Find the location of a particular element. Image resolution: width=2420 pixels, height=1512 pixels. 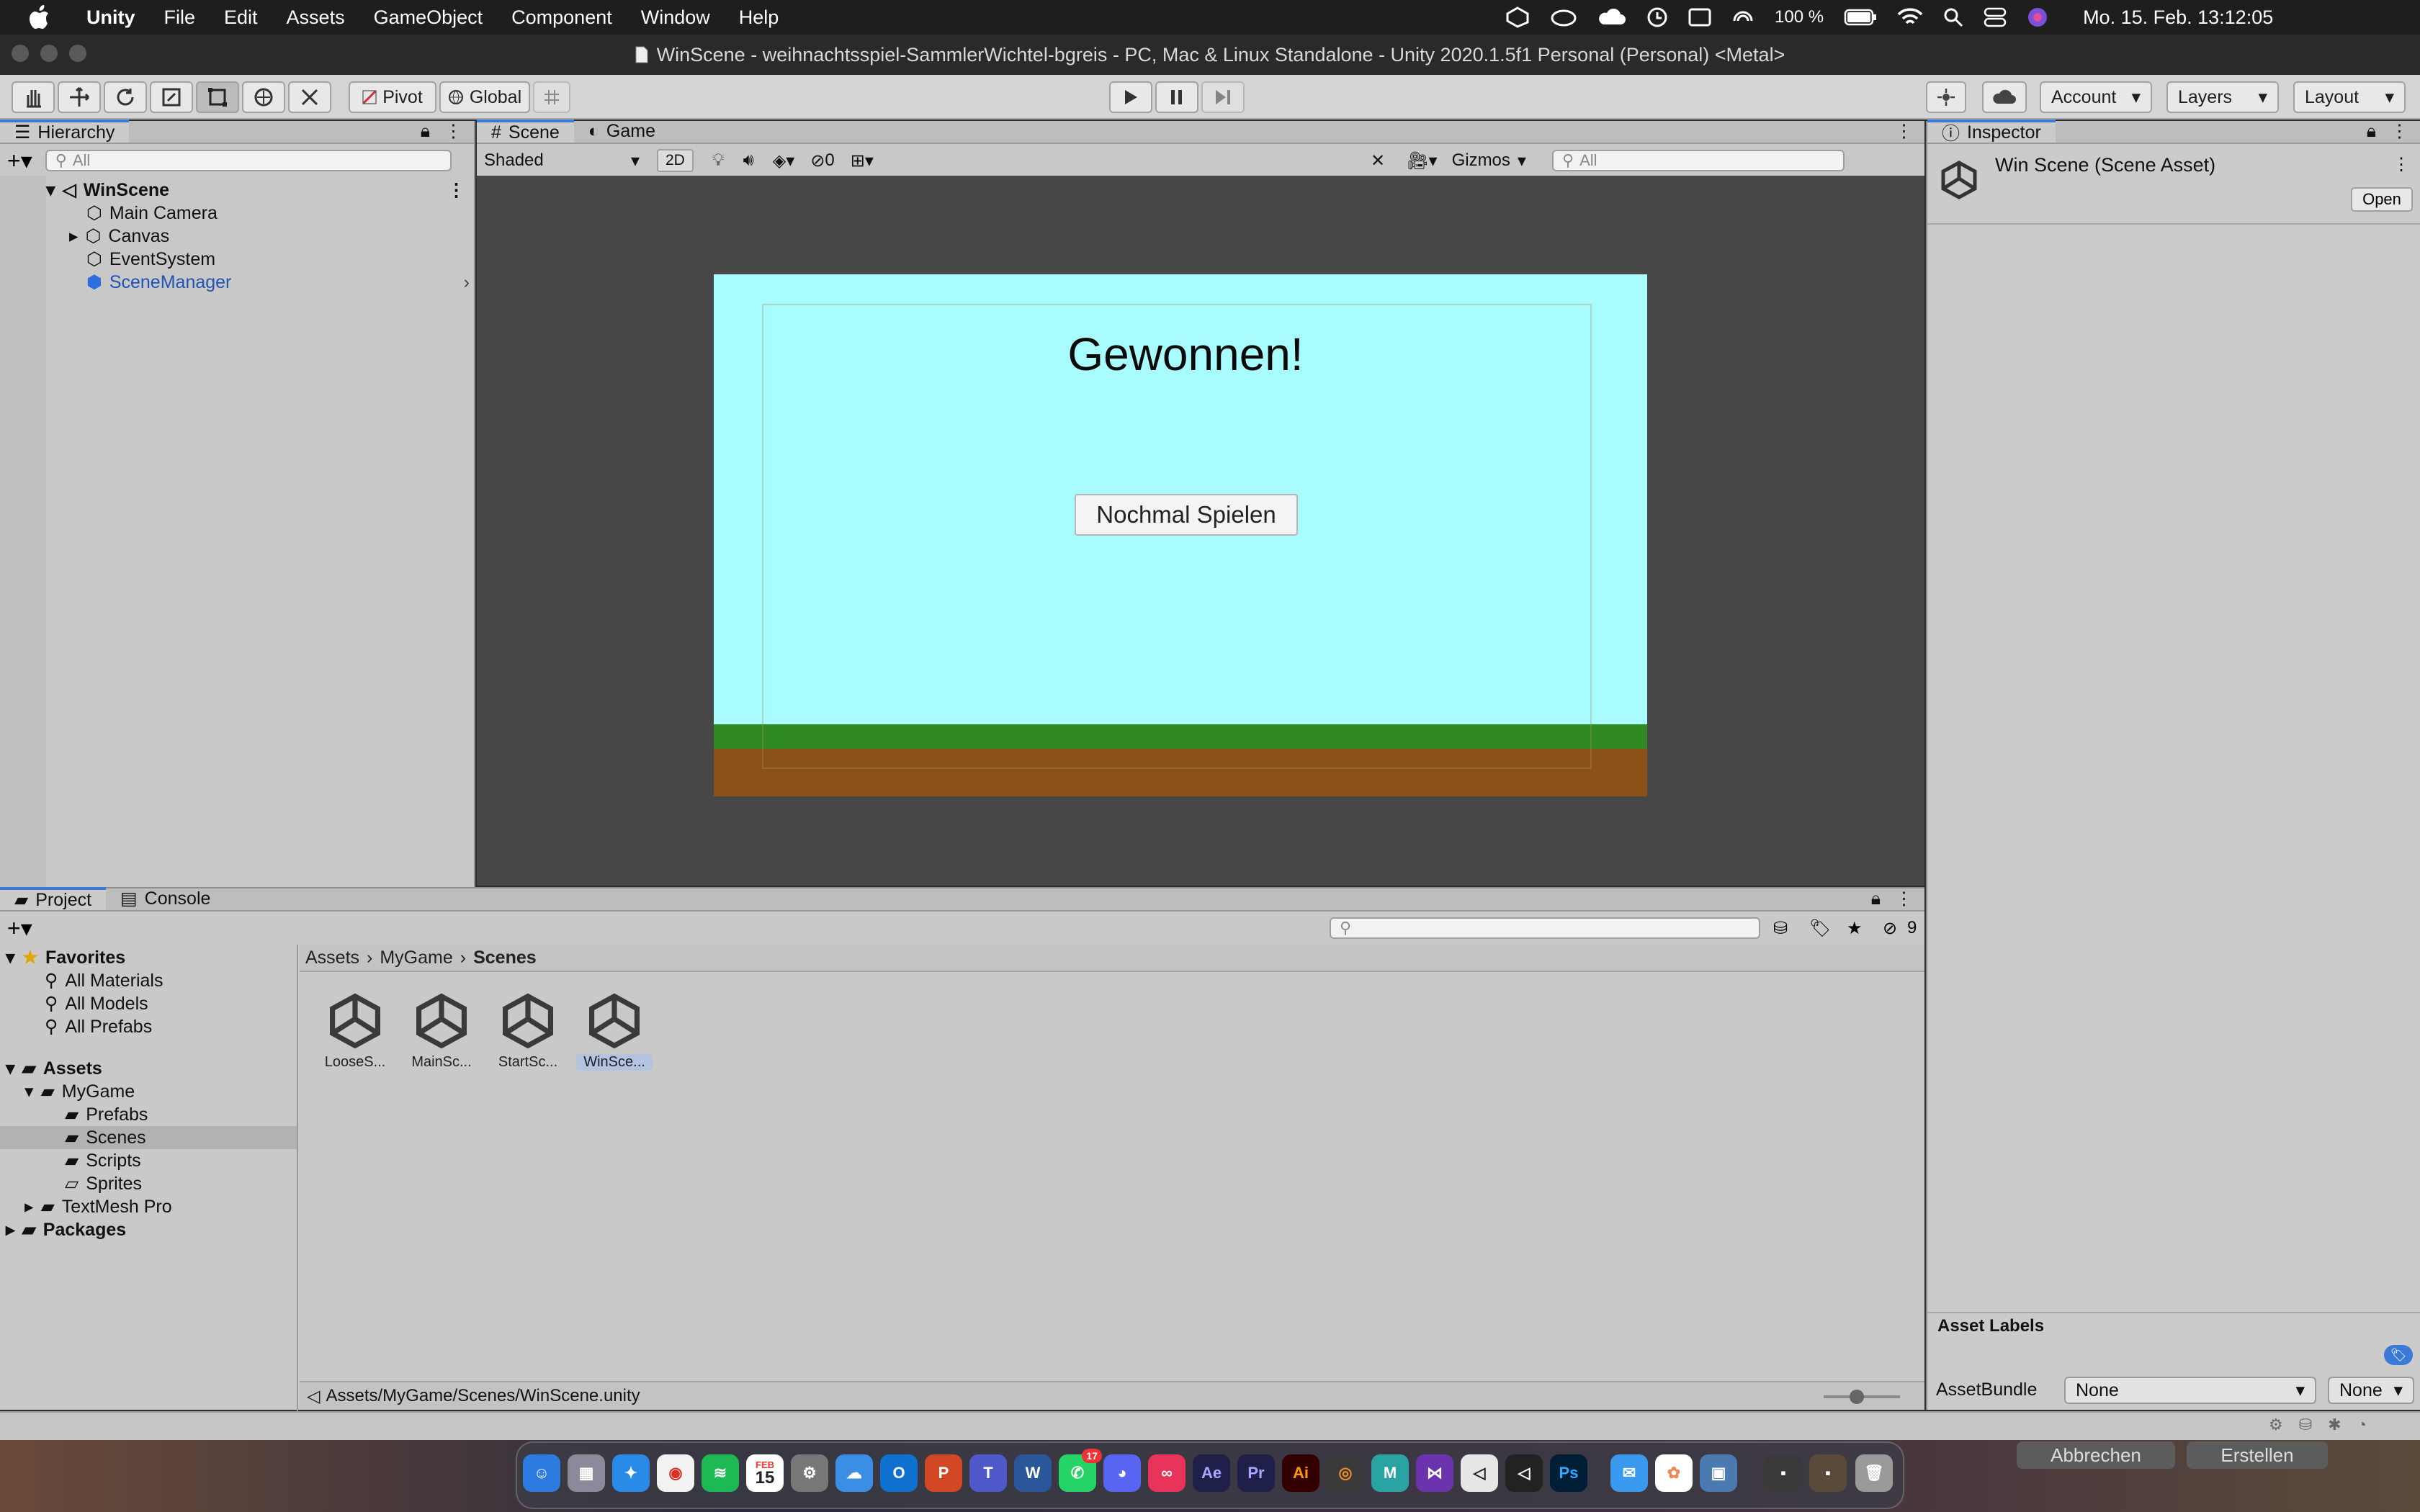

photos-icon: ✿ is located at coordinates (1674, 1473).